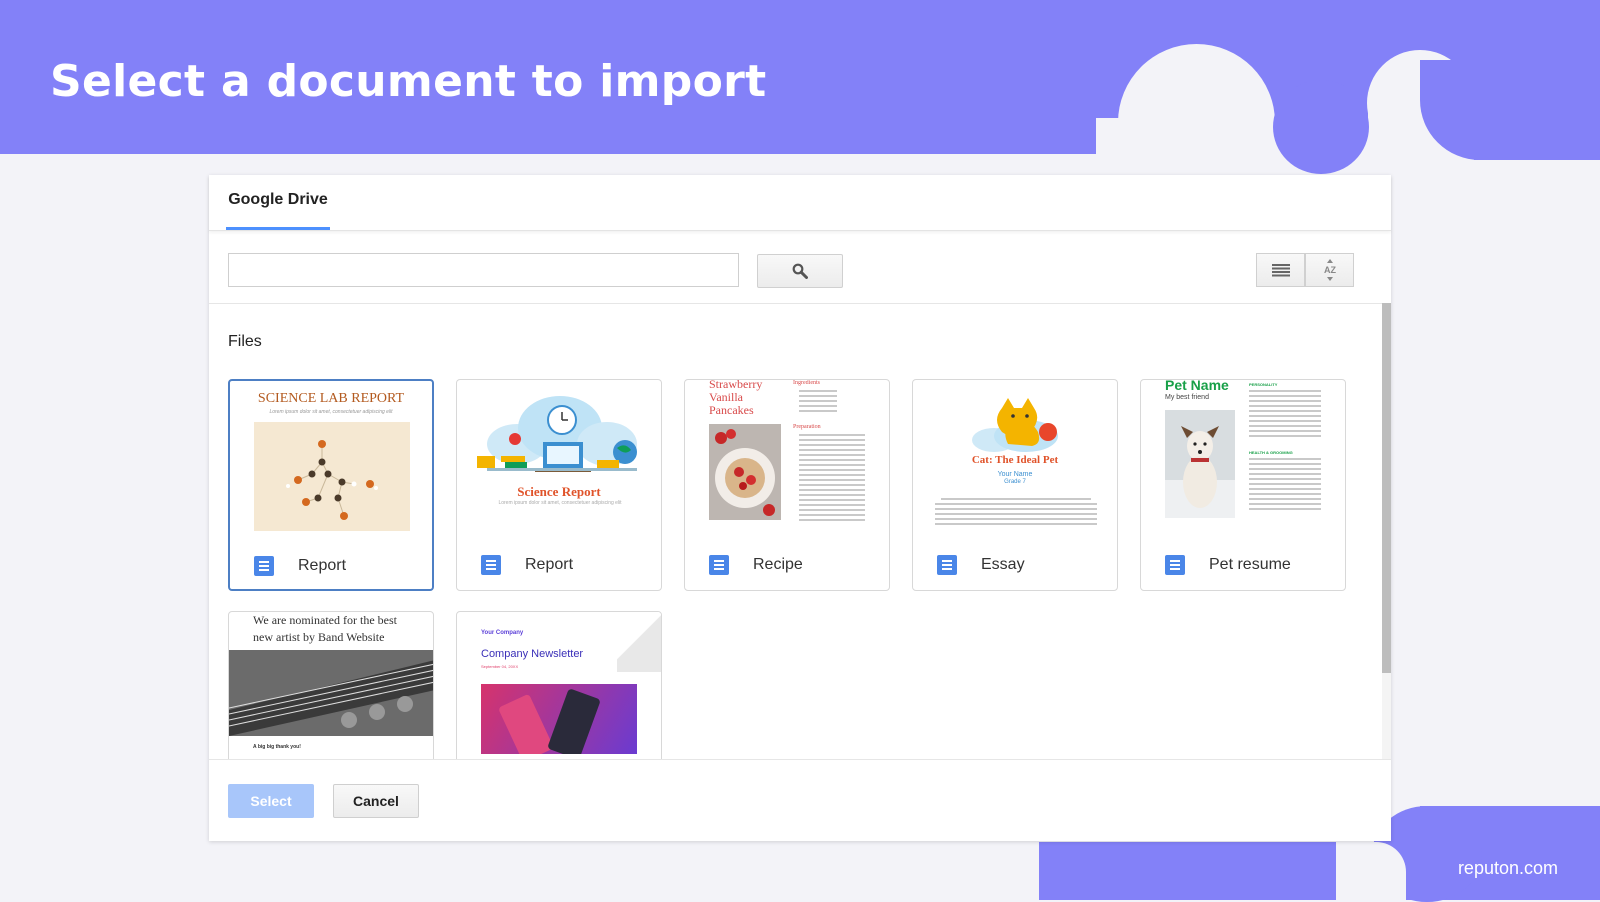  What do you see at coordinates (1015, 482) in the screenshot?
I see `thumbnail-grade: Grade 7` at bounding box center [1015, 482].